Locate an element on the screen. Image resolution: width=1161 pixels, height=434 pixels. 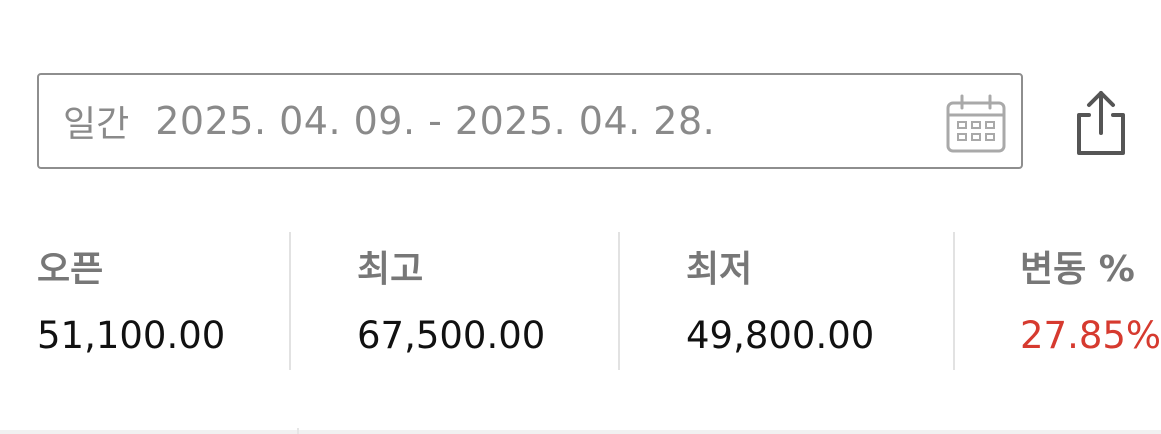
stat-high-value: 67,500.00 is located at coordinates (451, 335).